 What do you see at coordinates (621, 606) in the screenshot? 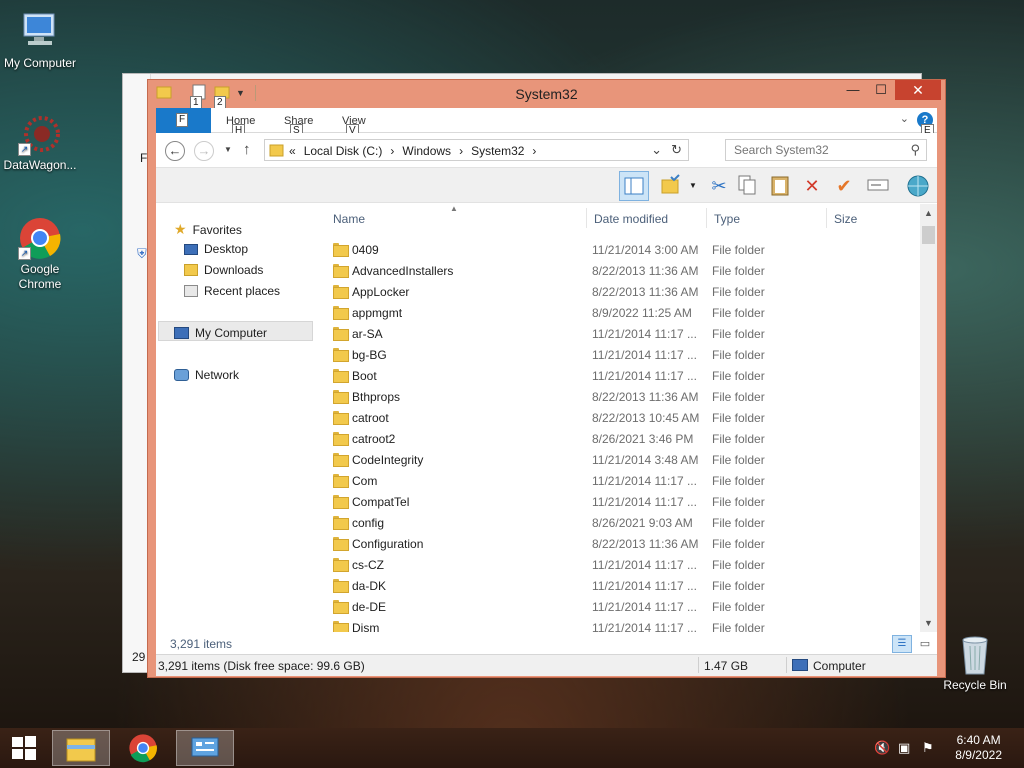
I see `file-row: de-DE 11/21/2014 11:17 ... File folder` at bounding box center [621, 606].